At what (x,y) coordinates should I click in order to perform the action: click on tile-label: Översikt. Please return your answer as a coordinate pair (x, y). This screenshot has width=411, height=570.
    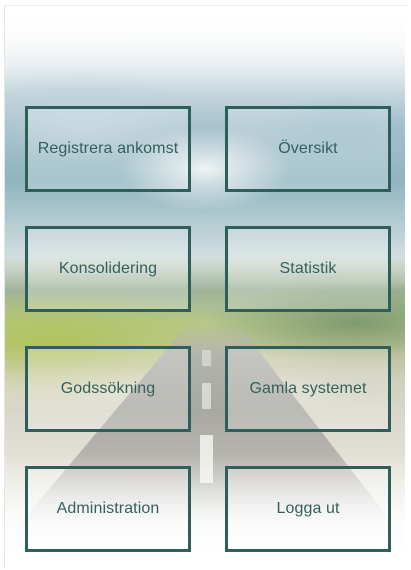
    Looking at the image, I should click on (308, 148).